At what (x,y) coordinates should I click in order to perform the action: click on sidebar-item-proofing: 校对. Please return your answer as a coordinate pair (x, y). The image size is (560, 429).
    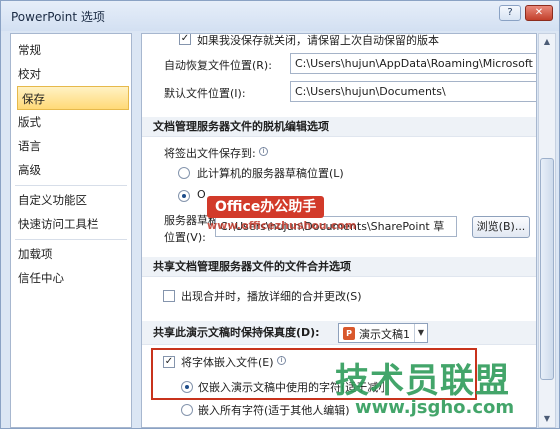
    Looking at the image, I should click on (71, 74).